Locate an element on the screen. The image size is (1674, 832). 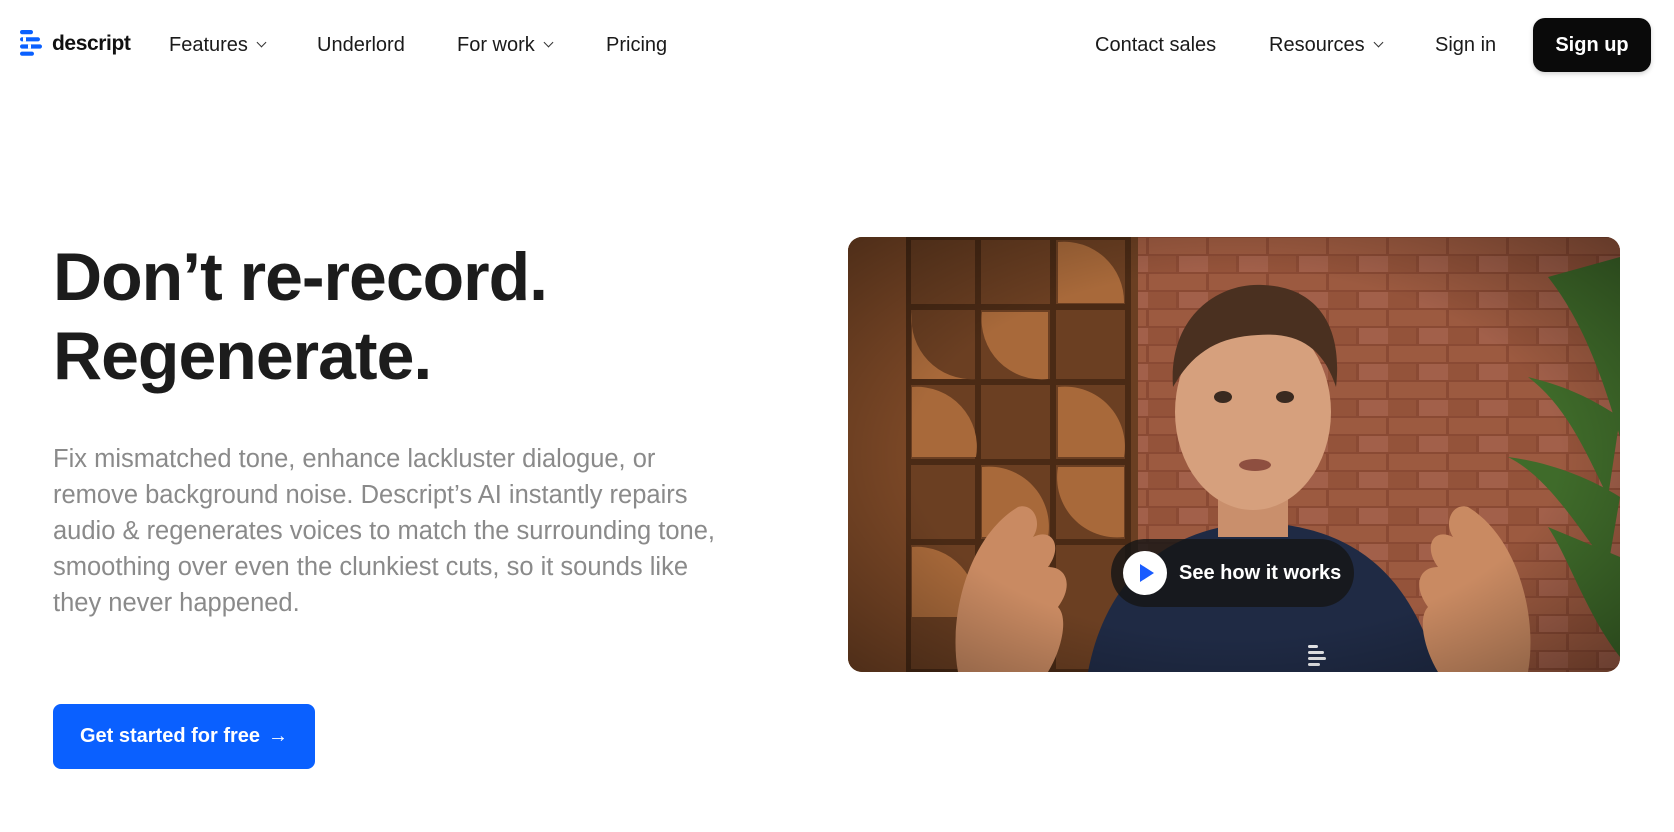
nav-underlord: Underlord is located at coordinates (361, 45).